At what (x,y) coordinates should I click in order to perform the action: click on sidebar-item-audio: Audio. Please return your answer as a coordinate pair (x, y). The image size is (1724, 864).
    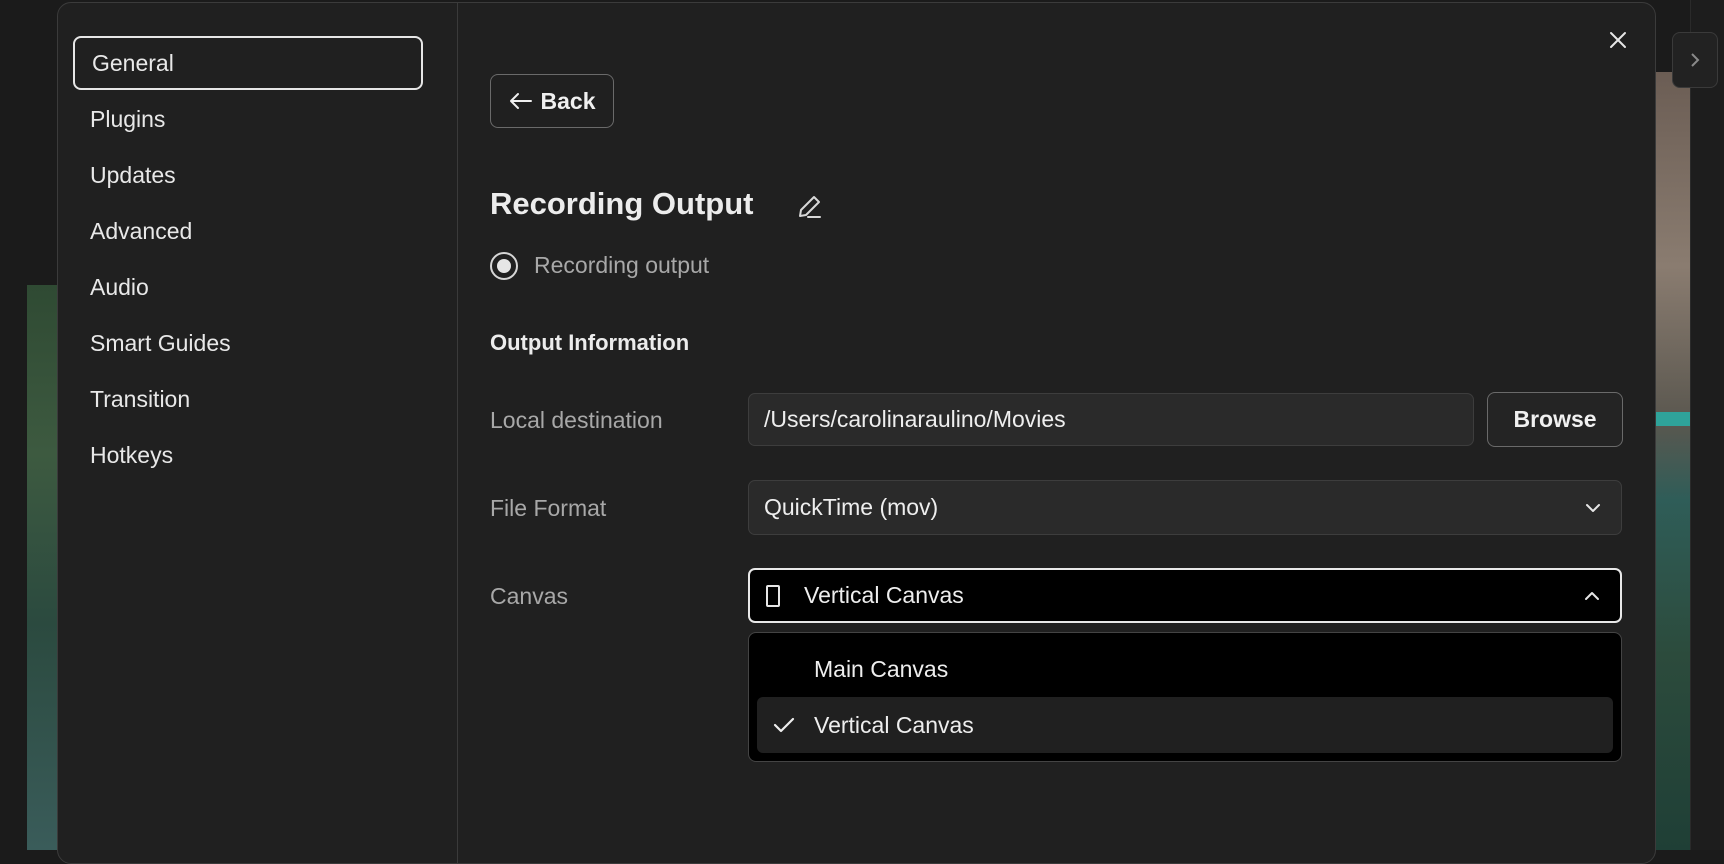
    Looking at the image, I should click on (248, 287).